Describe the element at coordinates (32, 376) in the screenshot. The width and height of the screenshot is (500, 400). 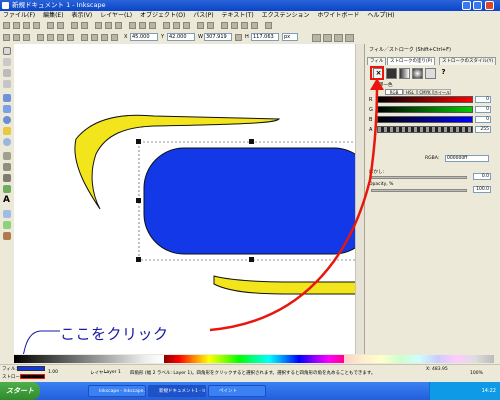
I see `stroke-indicator` at that location.